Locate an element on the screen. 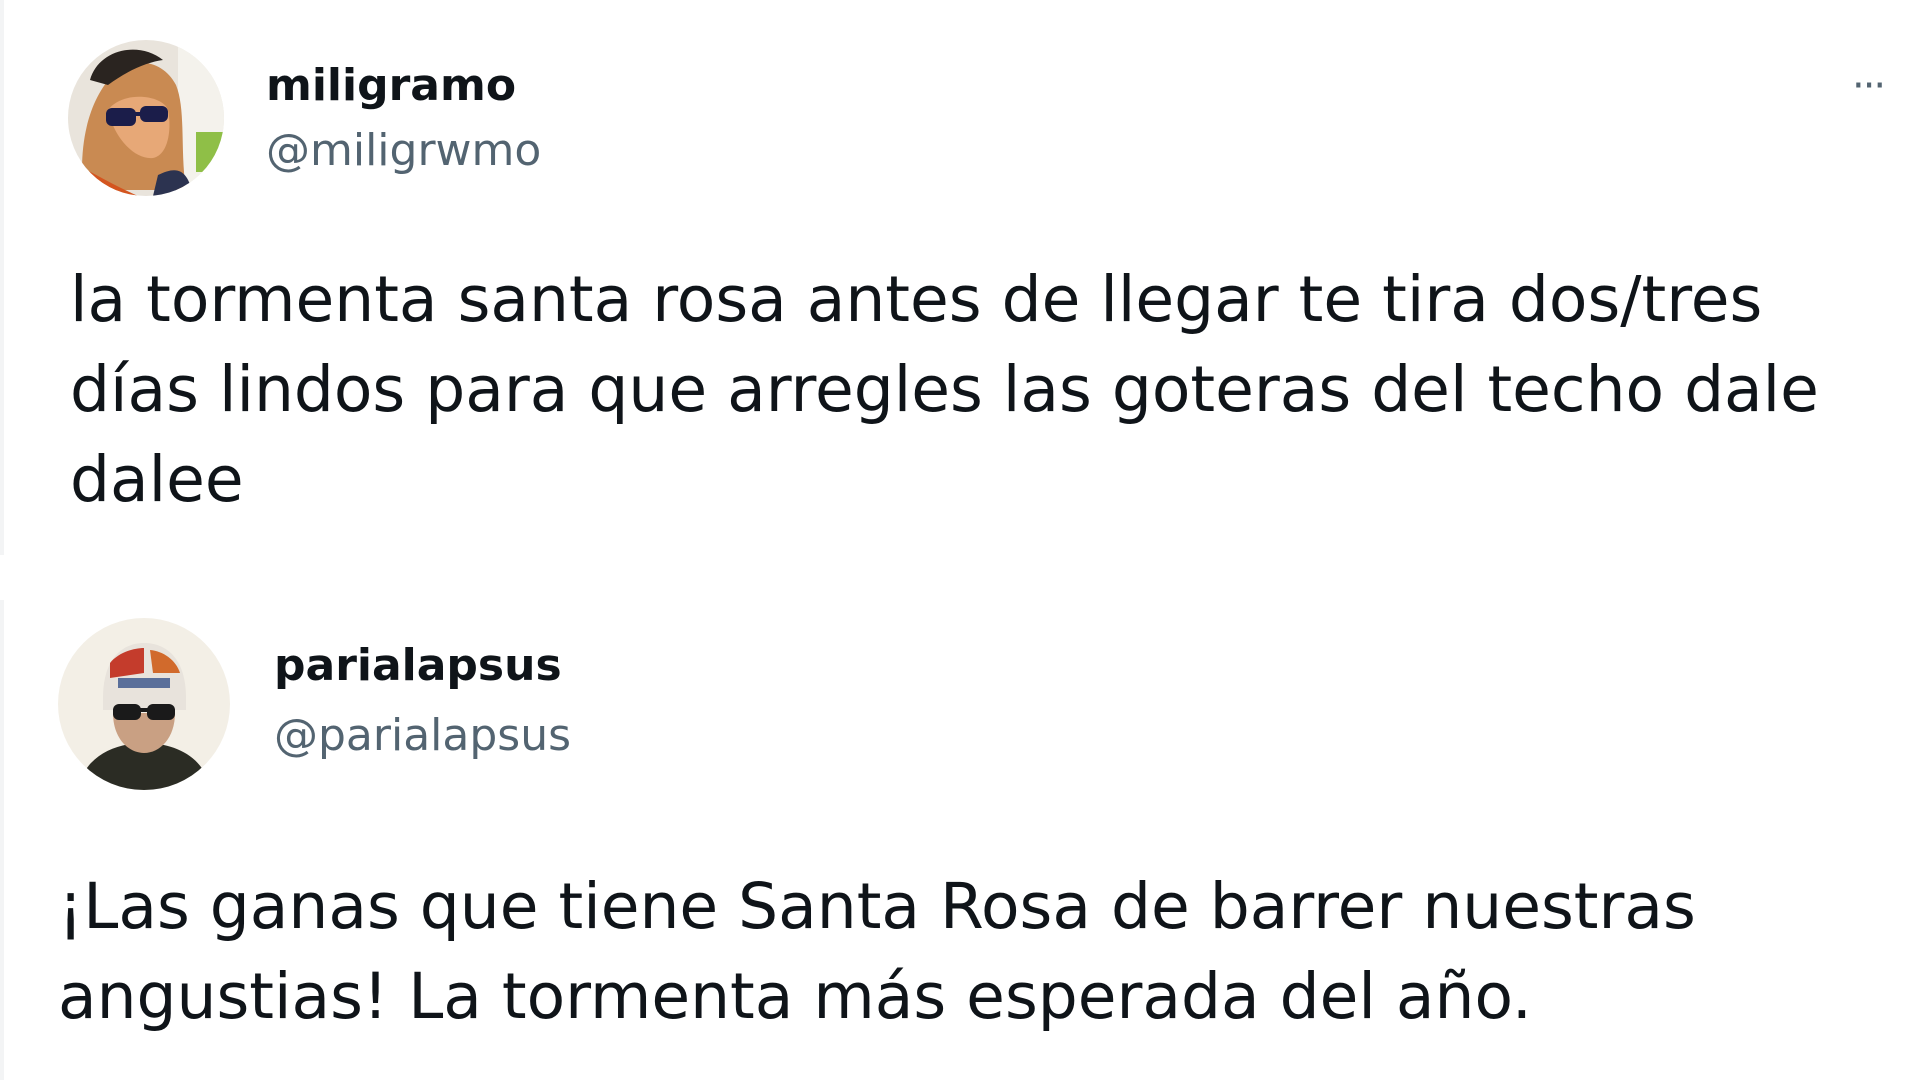 The height and width of the screenshot is (1080, 1920). user-handle: @miligrwmo is located at coordinates (403, 151).